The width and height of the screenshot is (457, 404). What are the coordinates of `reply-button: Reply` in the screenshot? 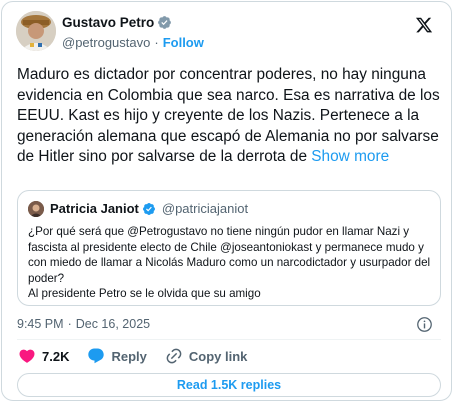 It's located at (117, 356).